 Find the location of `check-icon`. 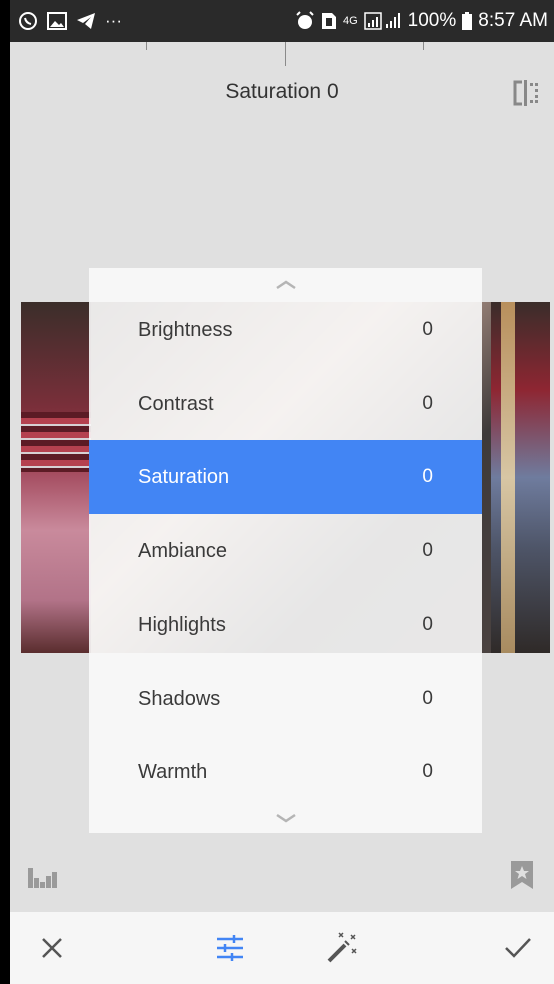

check-icon is located at coordinates (518, 948).